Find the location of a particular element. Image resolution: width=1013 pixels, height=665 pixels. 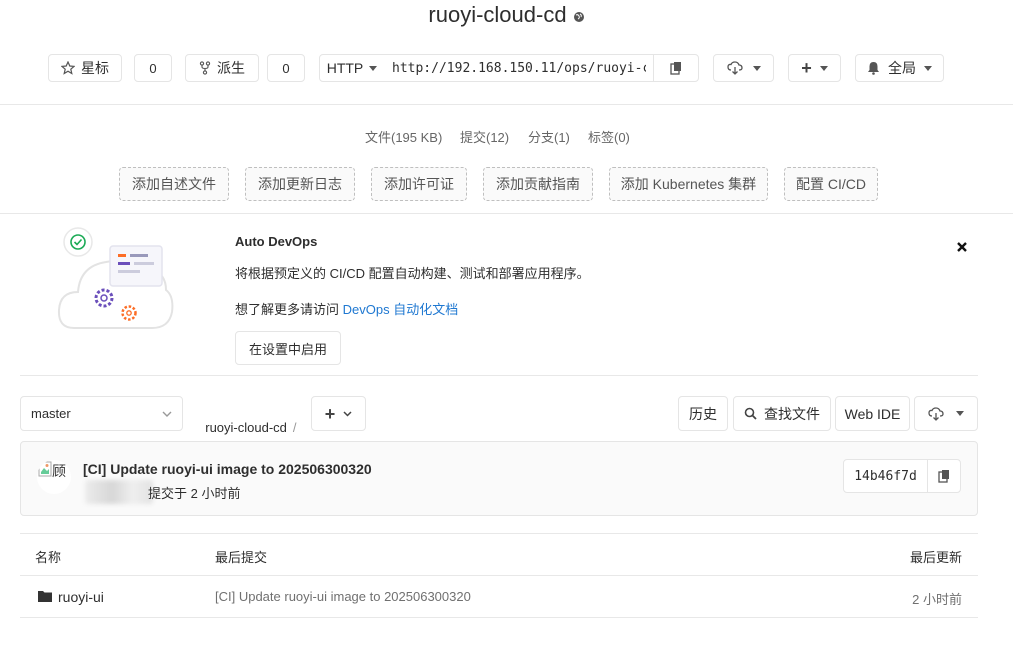

find-file-button: 查找文件 is located at coordinates (782, 413).